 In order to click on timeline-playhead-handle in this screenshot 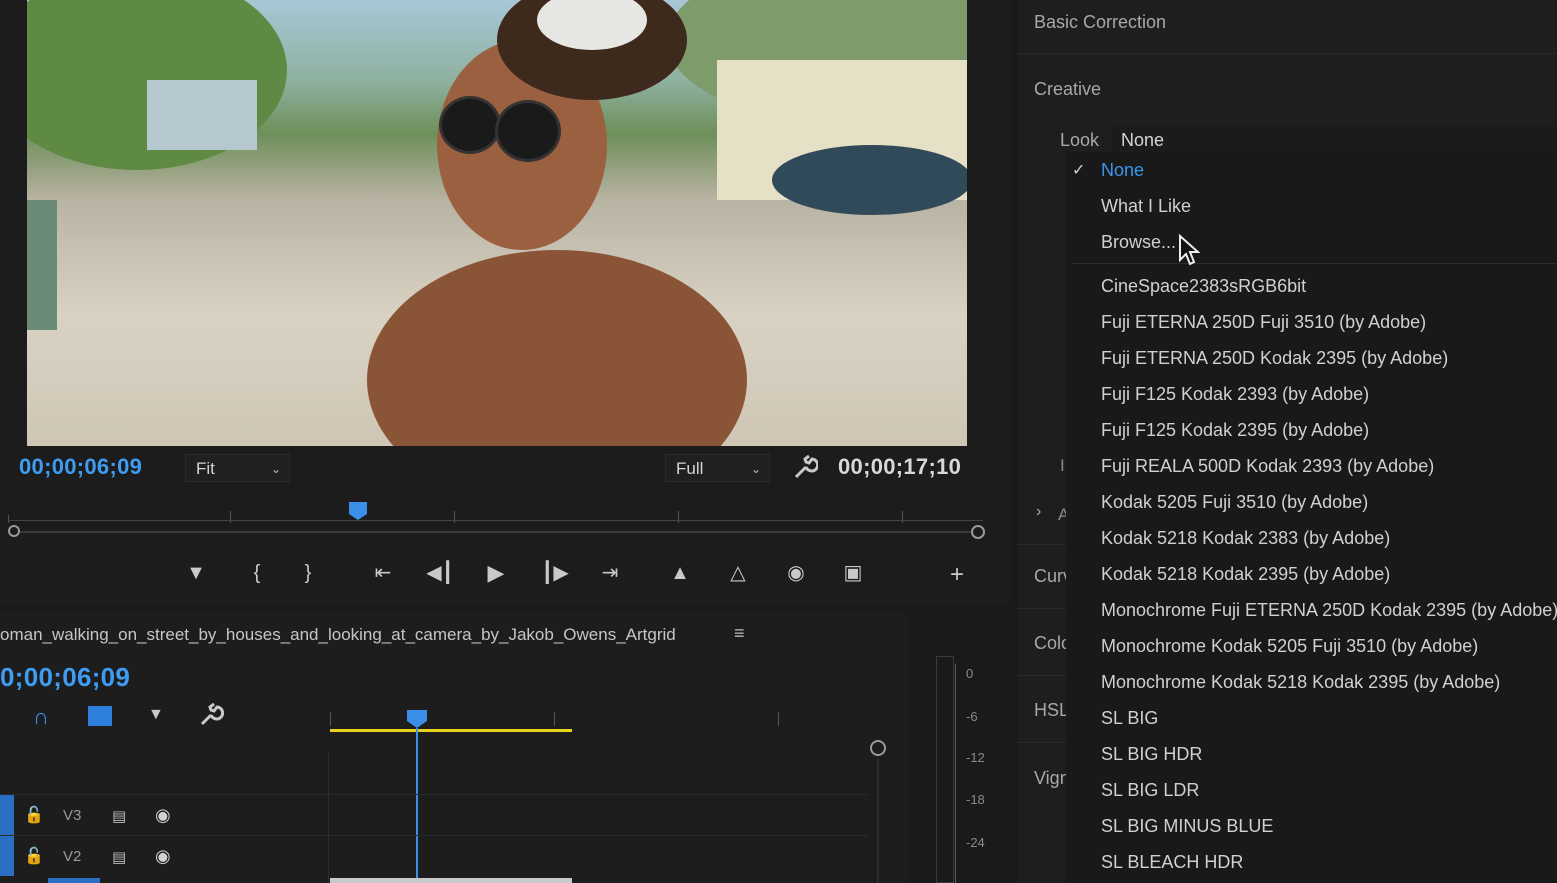, I will do `click(417, 719)`.